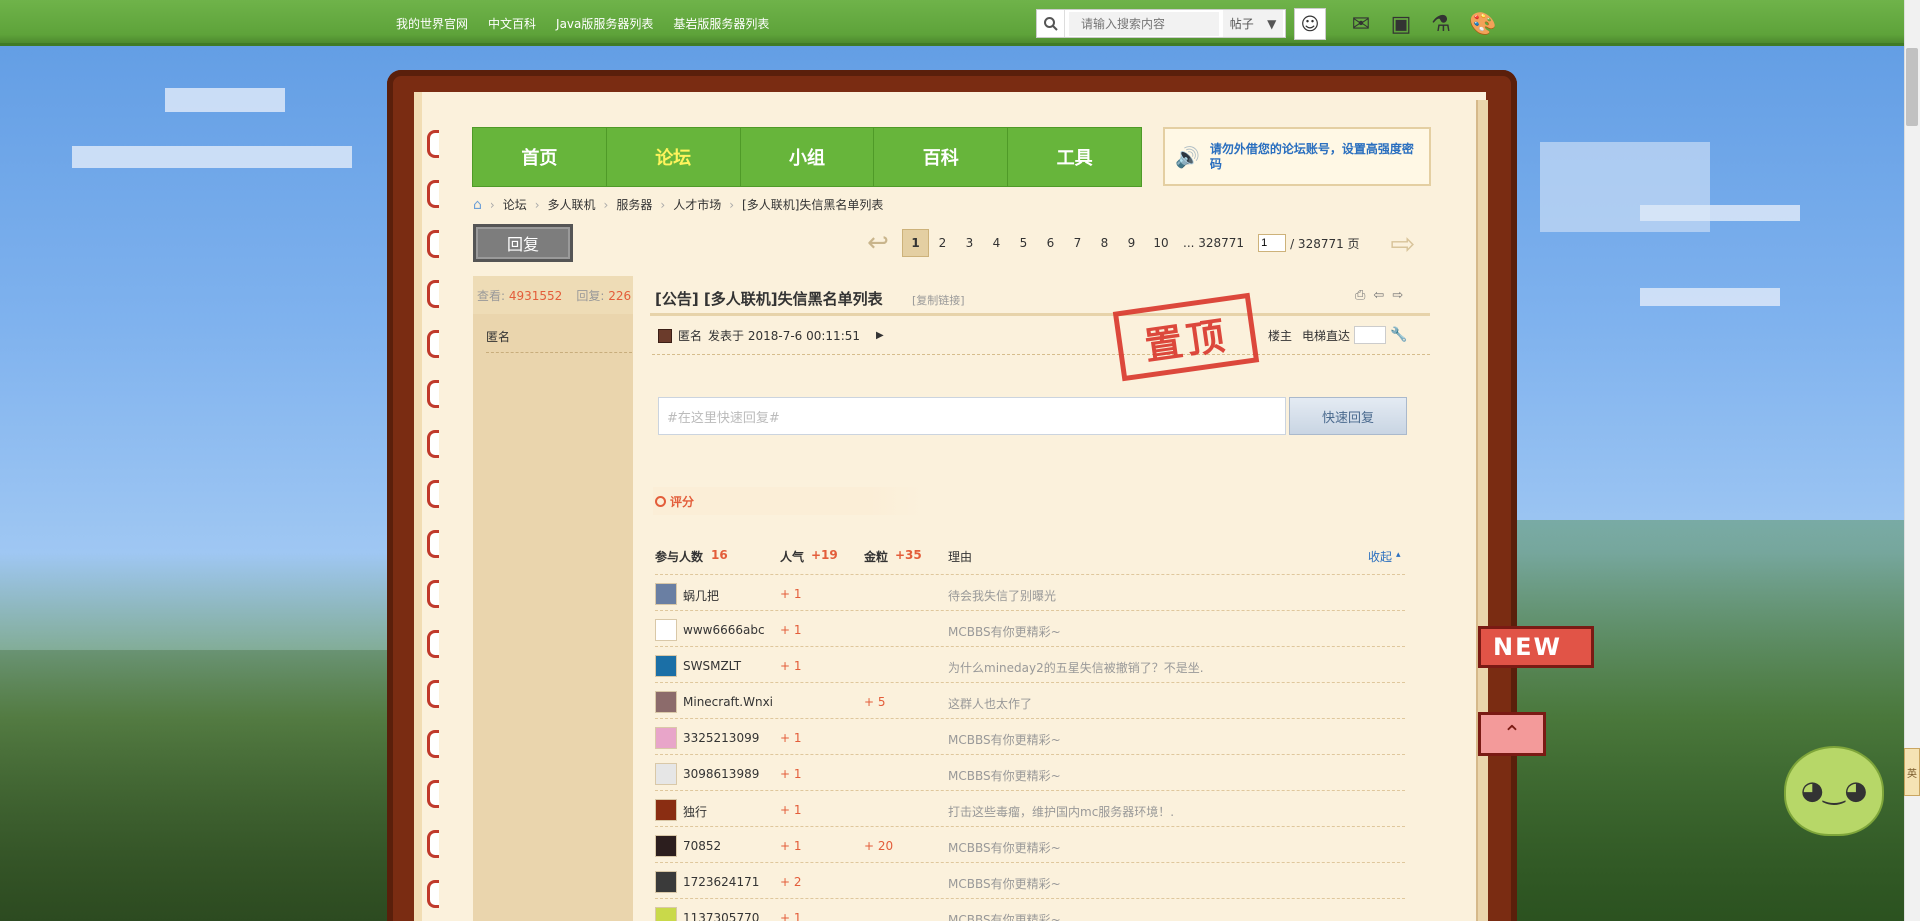  I want to click on breadcrumb-current: [多人联机]失信黑名单列表, so click(812, 204).